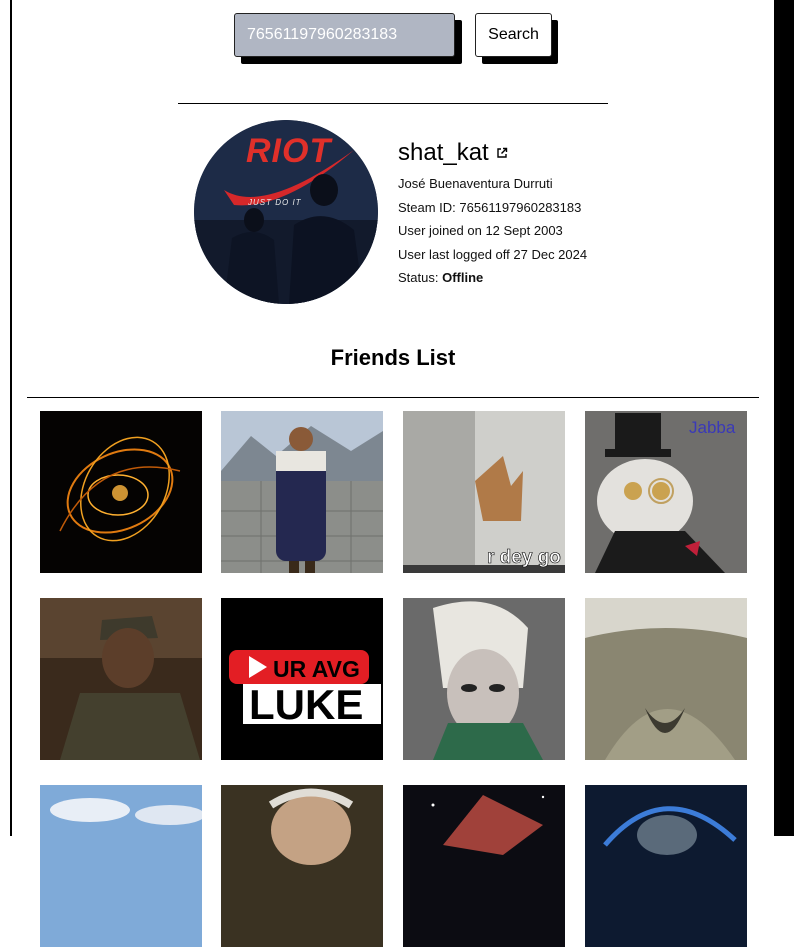 This screenshot has height=947, width=794. What do you see at coordinates (513, 35) in the screenshot?
I see `search-button: Search` at bounding box center [513, 35].